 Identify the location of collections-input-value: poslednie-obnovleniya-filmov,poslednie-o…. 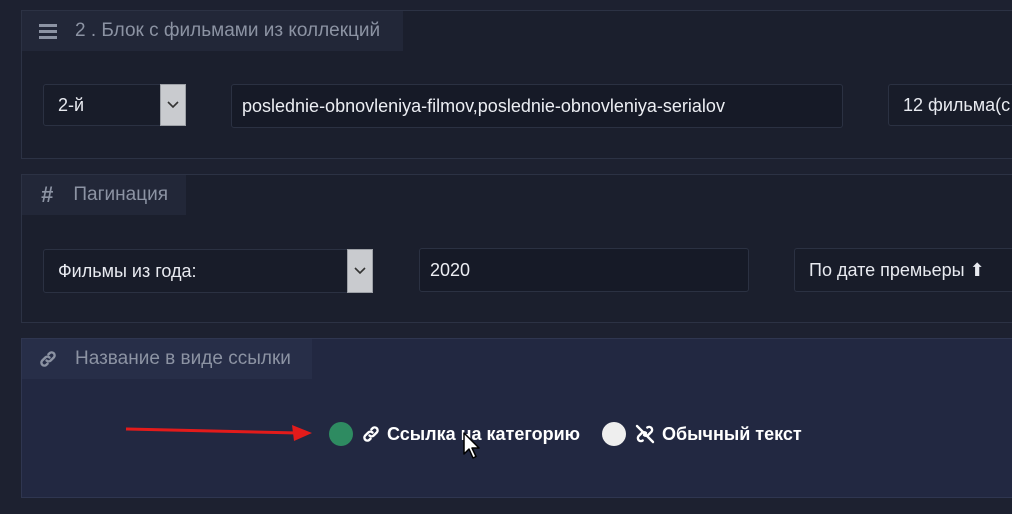
(483, 105).